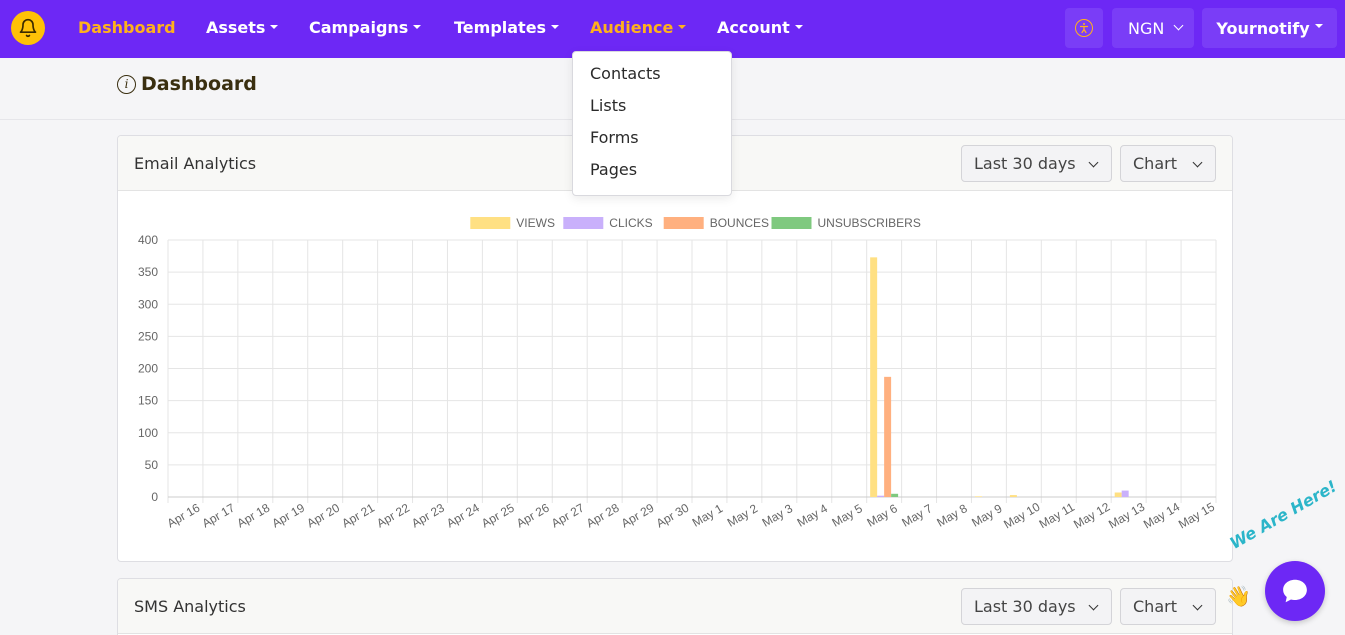  Describe the element at coordinates (638, 515) in the screenshot. I see `x-tick-label: Apr 29` at that location.